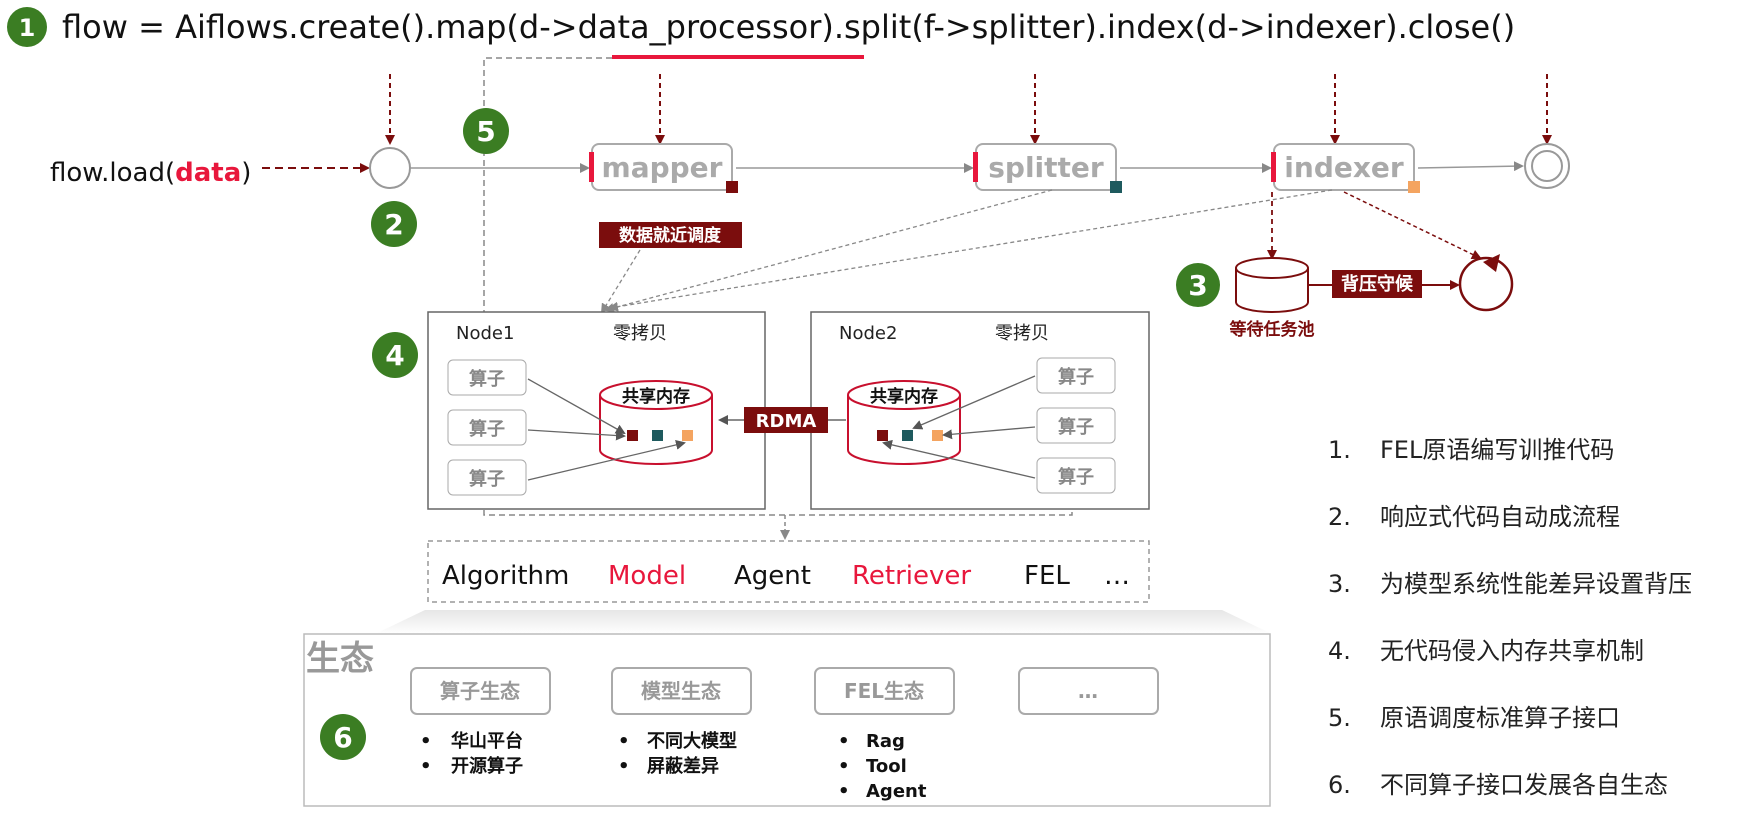 This screenshot has height=813, width=1752. I want to click on legend-item: 5. 原语调度标准算子接口, so click(1474, 718).